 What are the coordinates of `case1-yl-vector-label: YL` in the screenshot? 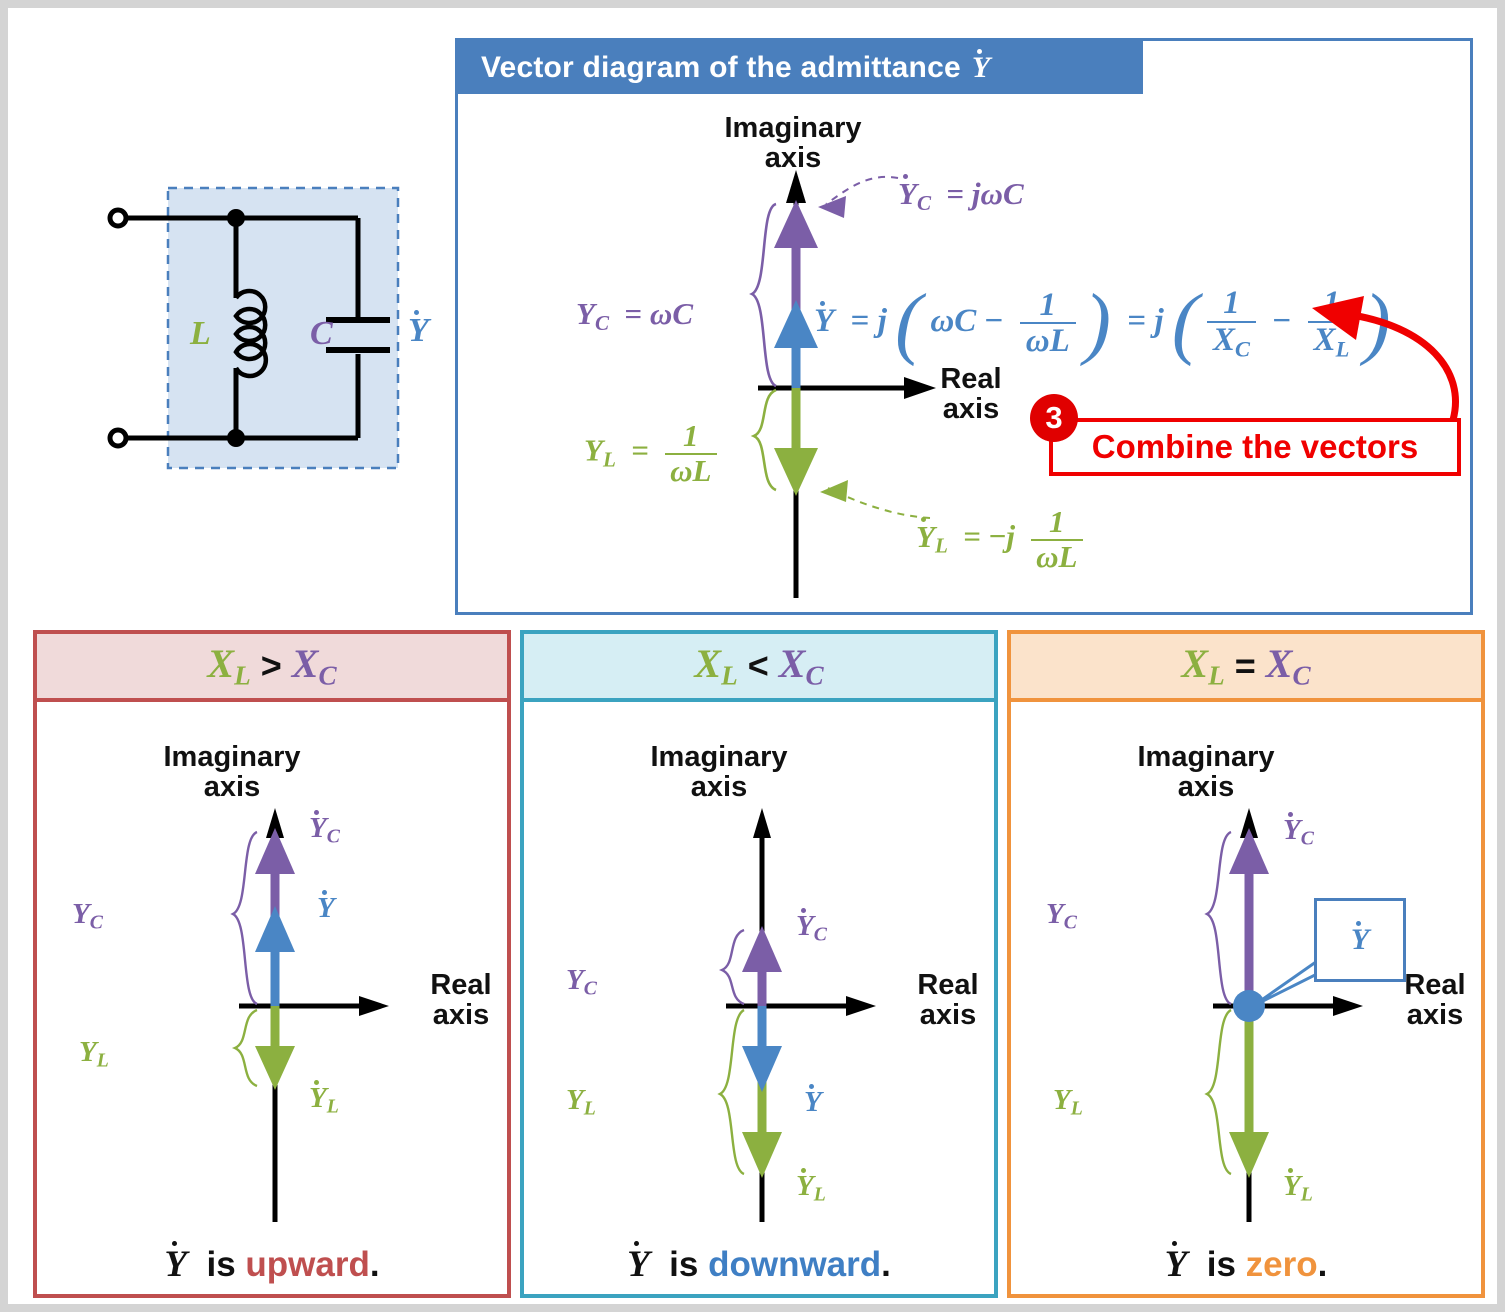 It's located at (324, 1099).